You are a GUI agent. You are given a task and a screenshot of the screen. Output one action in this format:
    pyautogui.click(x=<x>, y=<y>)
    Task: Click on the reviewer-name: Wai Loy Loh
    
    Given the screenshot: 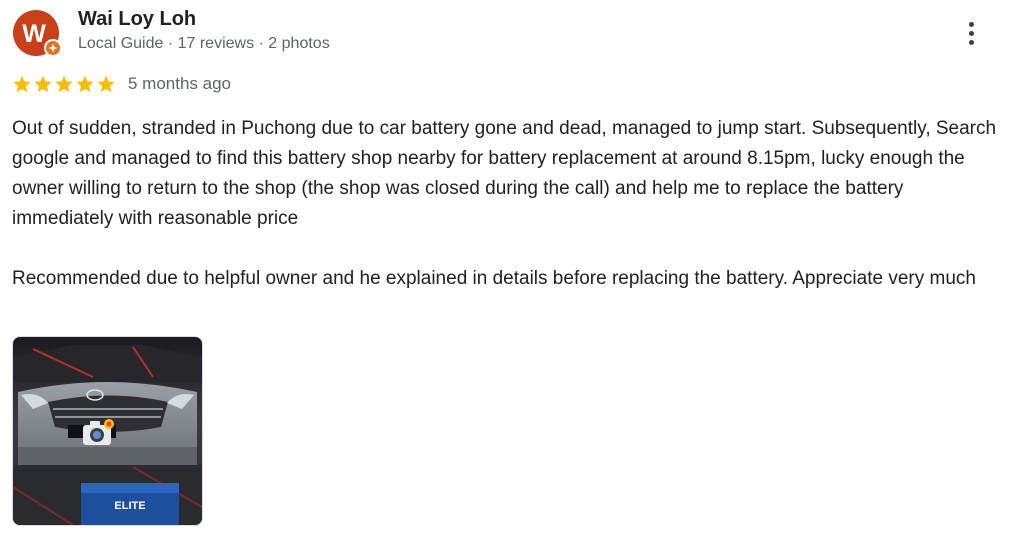 What is the action you would take?
    pyautogui.click(x=137, y=19)
    